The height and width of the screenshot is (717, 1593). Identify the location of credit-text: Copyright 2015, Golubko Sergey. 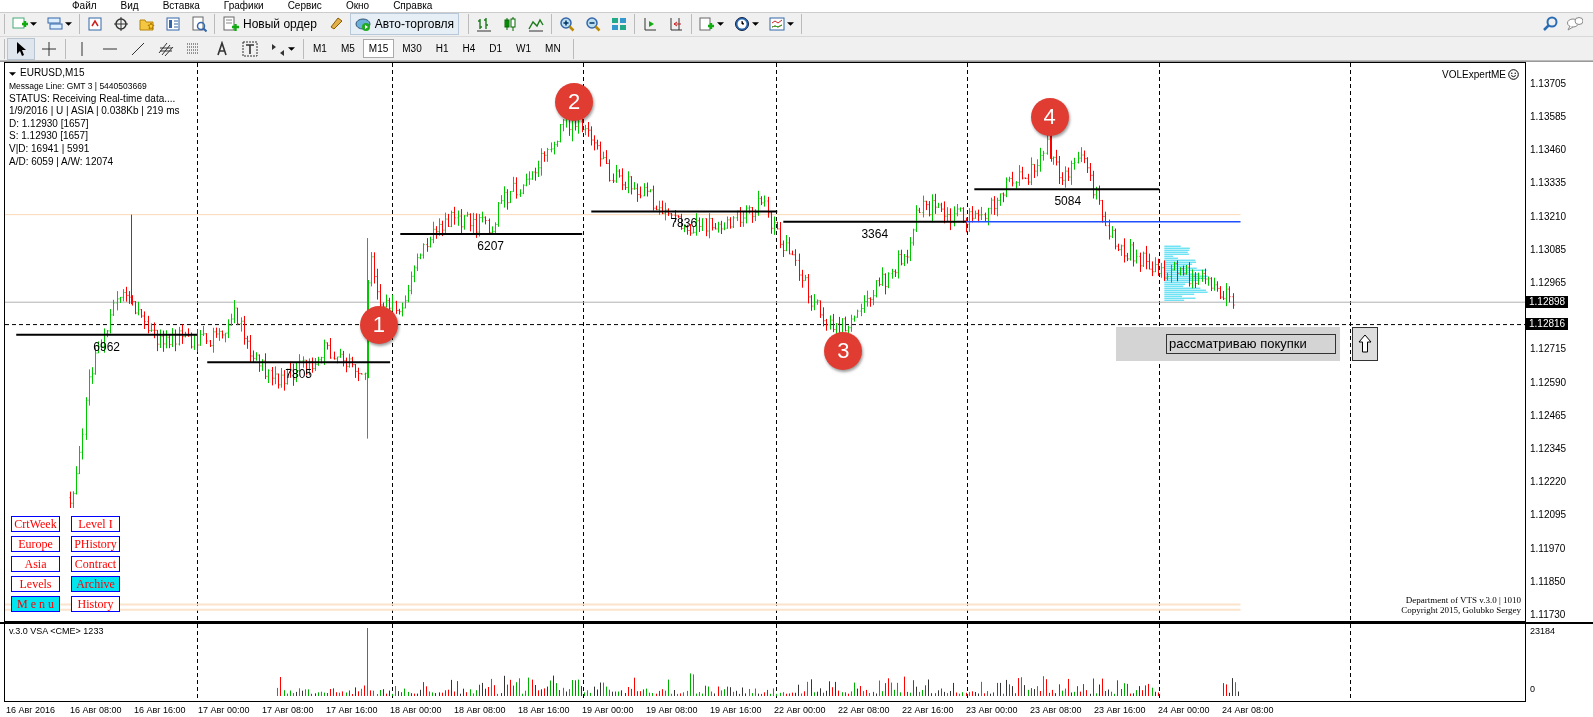
(1461, 610).